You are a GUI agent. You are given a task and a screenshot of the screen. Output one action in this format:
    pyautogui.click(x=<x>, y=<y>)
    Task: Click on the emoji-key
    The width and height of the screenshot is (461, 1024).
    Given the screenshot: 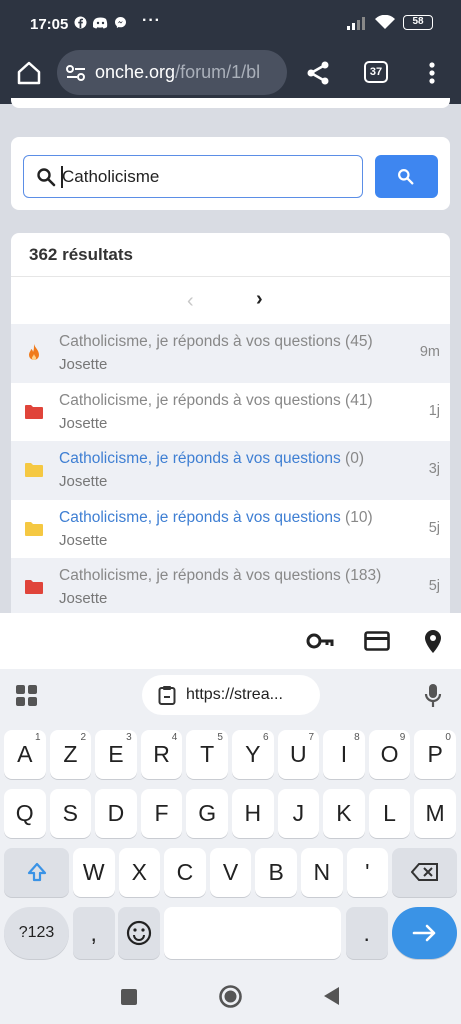 What is the action you would take?
    pyautogui.click(x=139, y=933)
    